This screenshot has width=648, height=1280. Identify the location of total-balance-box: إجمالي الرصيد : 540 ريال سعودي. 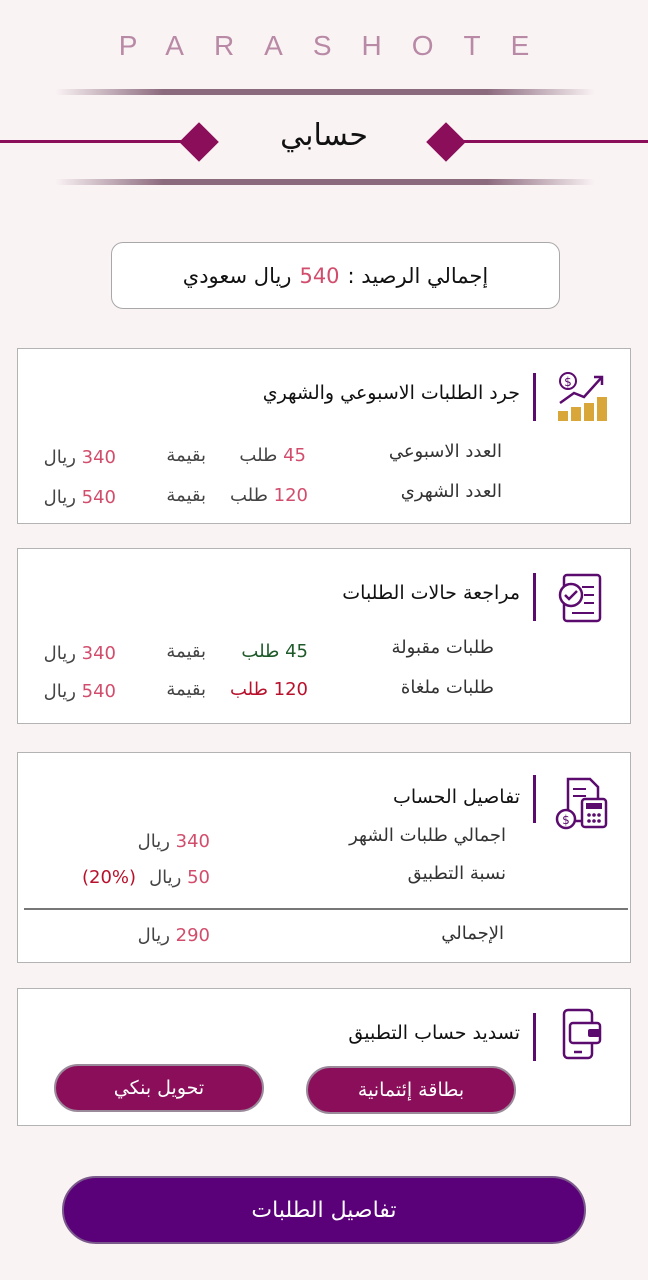
(335, 275).